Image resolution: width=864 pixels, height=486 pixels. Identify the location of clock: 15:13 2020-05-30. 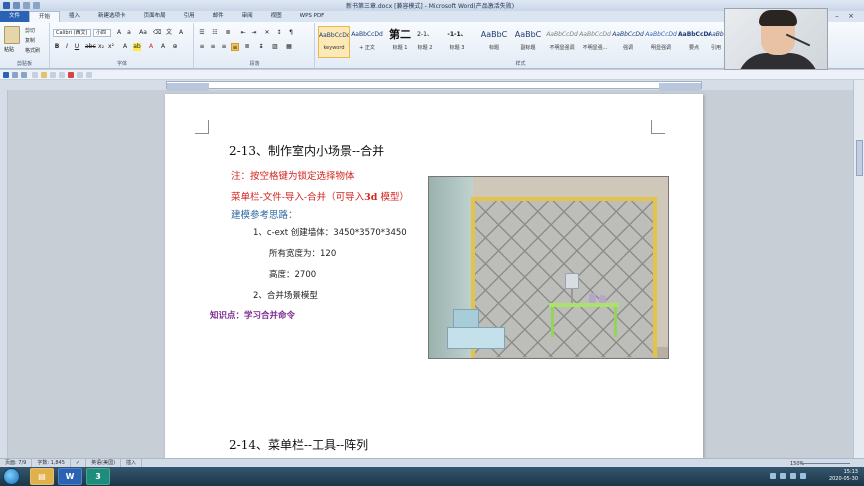
(843, 476).